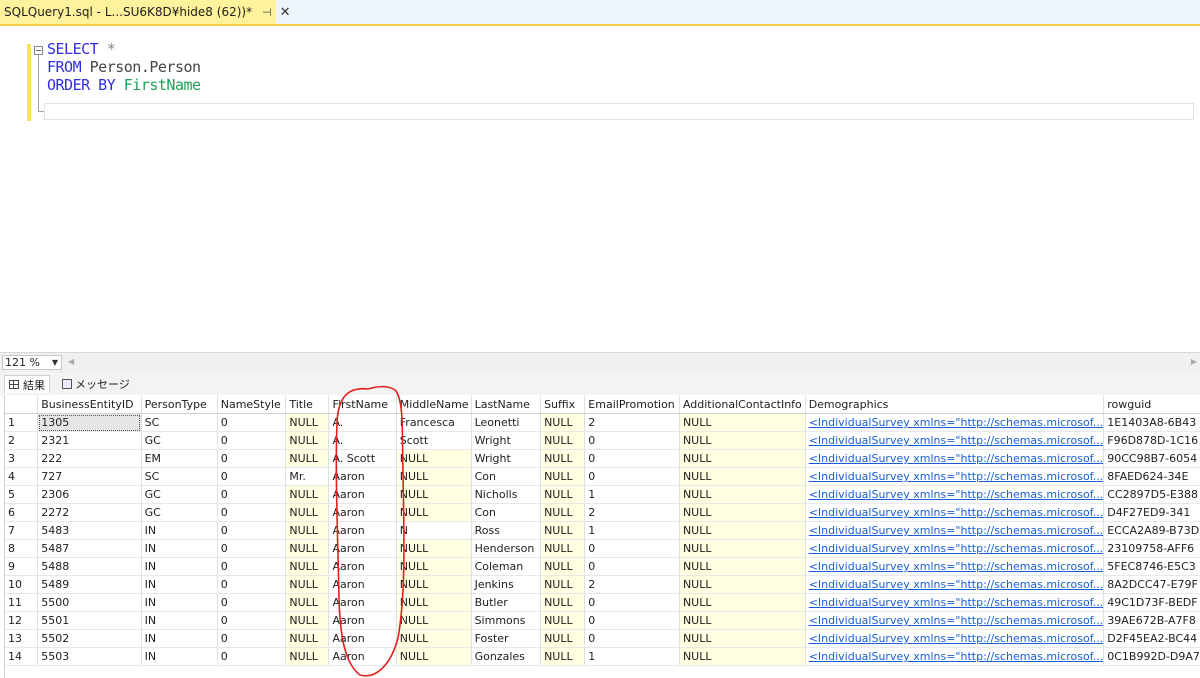  What do you see at coordinates (955, 404) in the screenshot?
I see `column-header: Demographics` at bounding box center [955, 404].